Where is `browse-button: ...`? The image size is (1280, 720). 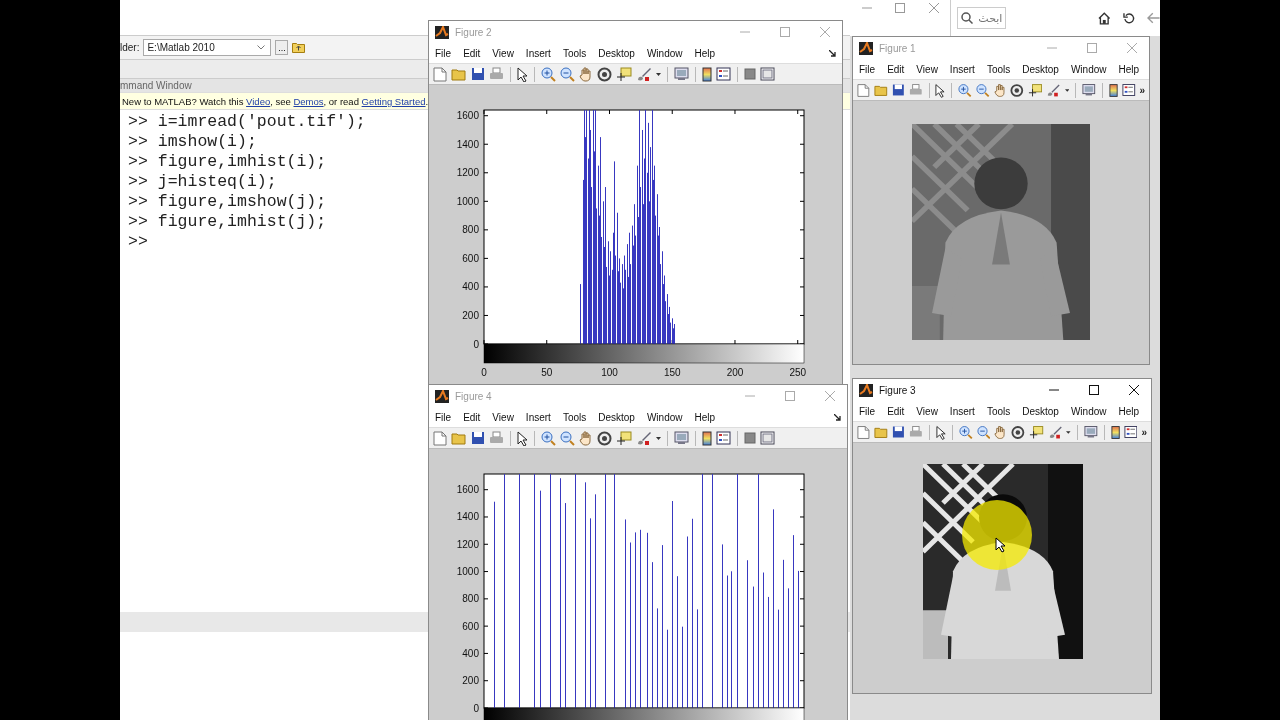 browse-button: ... is located at coordinates (282, 47).